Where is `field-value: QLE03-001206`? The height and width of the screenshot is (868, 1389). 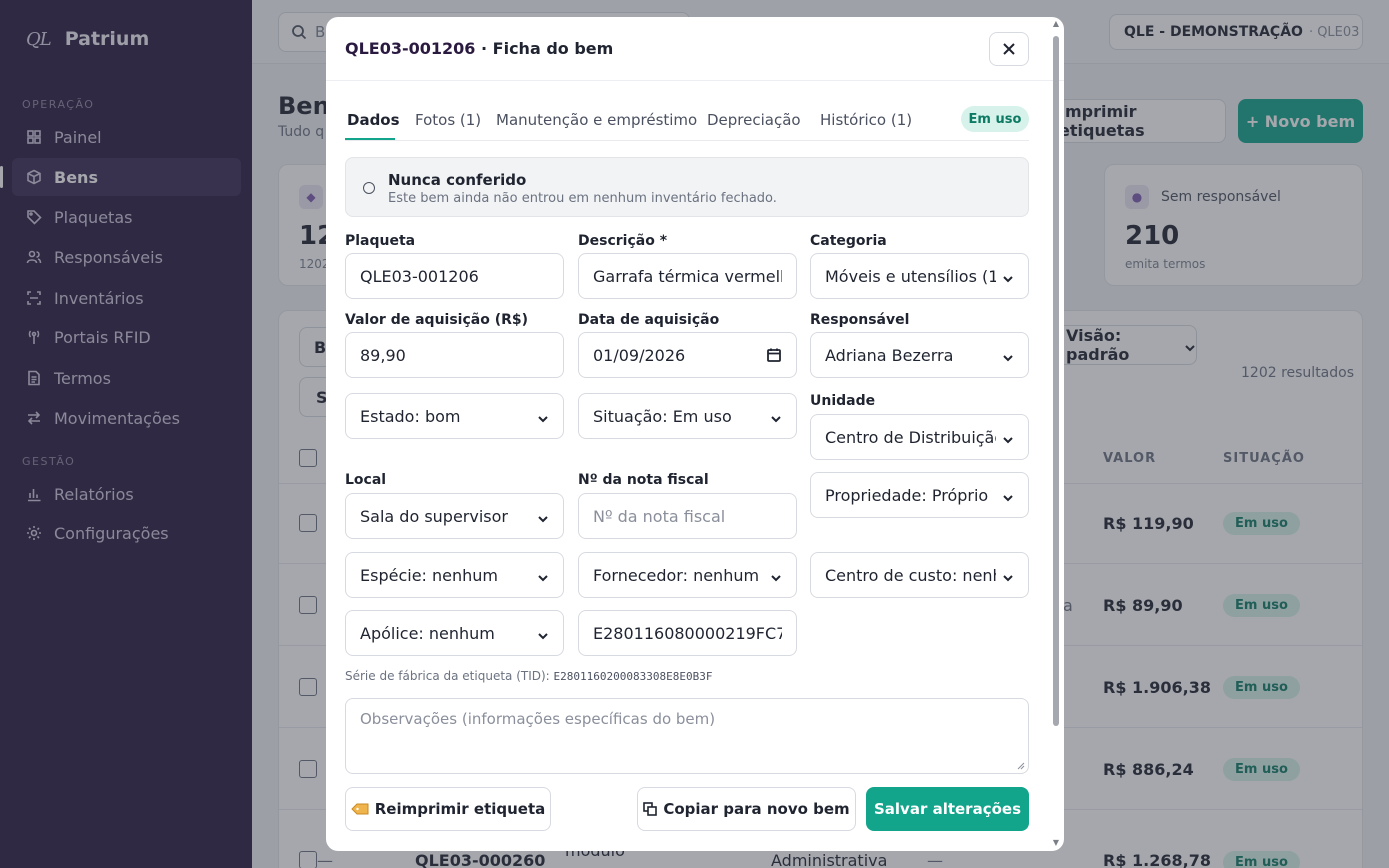 field-value: QLE03-001206 is located at coordinates (419, 276).